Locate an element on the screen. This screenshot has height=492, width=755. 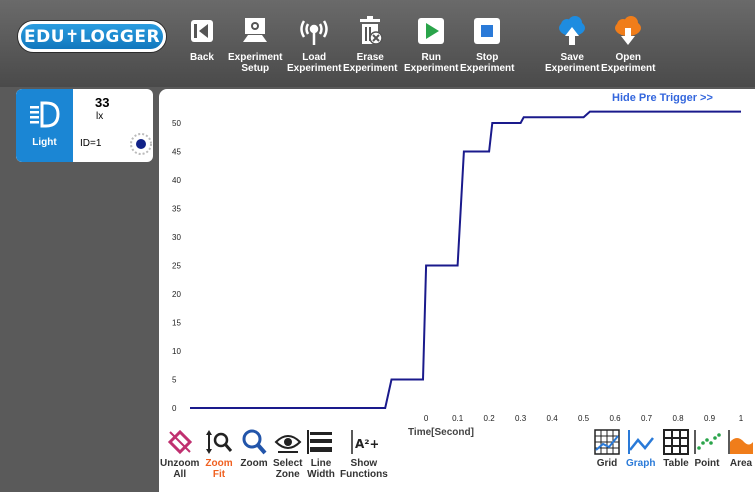
x-tick-label: 0.8 is located at coordinates (678, 418).